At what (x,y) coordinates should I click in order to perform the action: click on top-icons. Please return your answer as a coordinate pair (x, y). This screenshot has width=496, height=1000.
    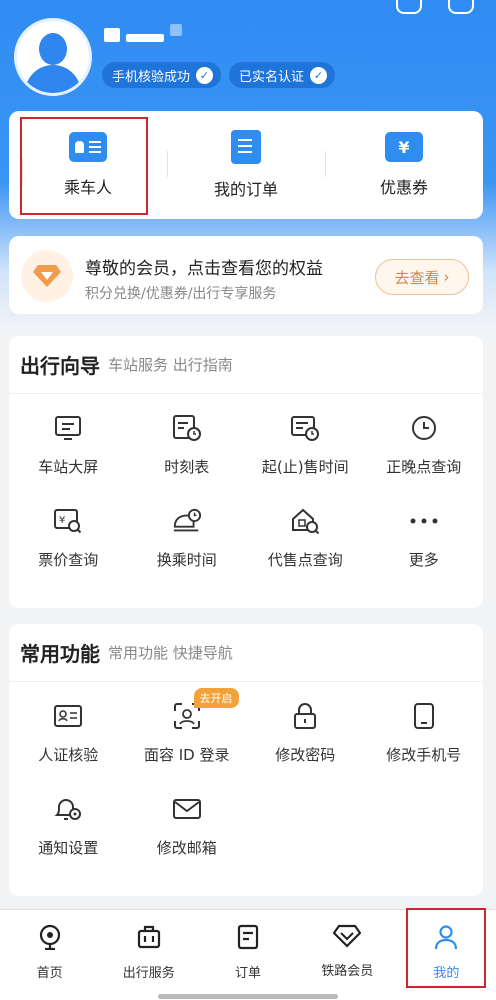
    Looking at the image, I should click on (435, 7).